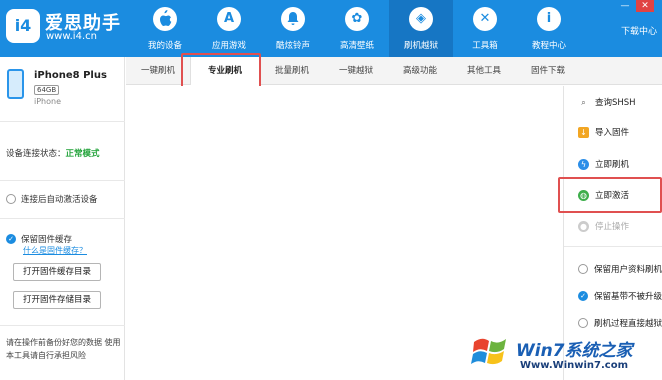  I want to click on nav-flash-jailbreak: ◈ 刷机越狱, so click(421, 28).